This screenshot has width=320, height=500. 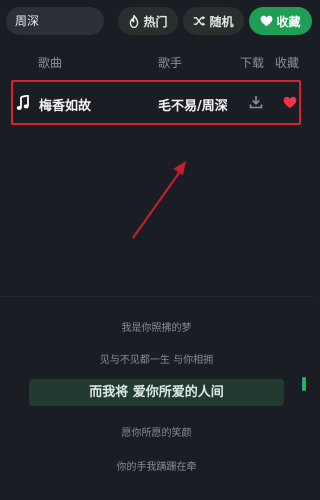 What do you see at coordinates (156, 433) in the screenshot?
I see `lyric-line: 愿你所愿的笑颜` at bounding box center [156, 433].